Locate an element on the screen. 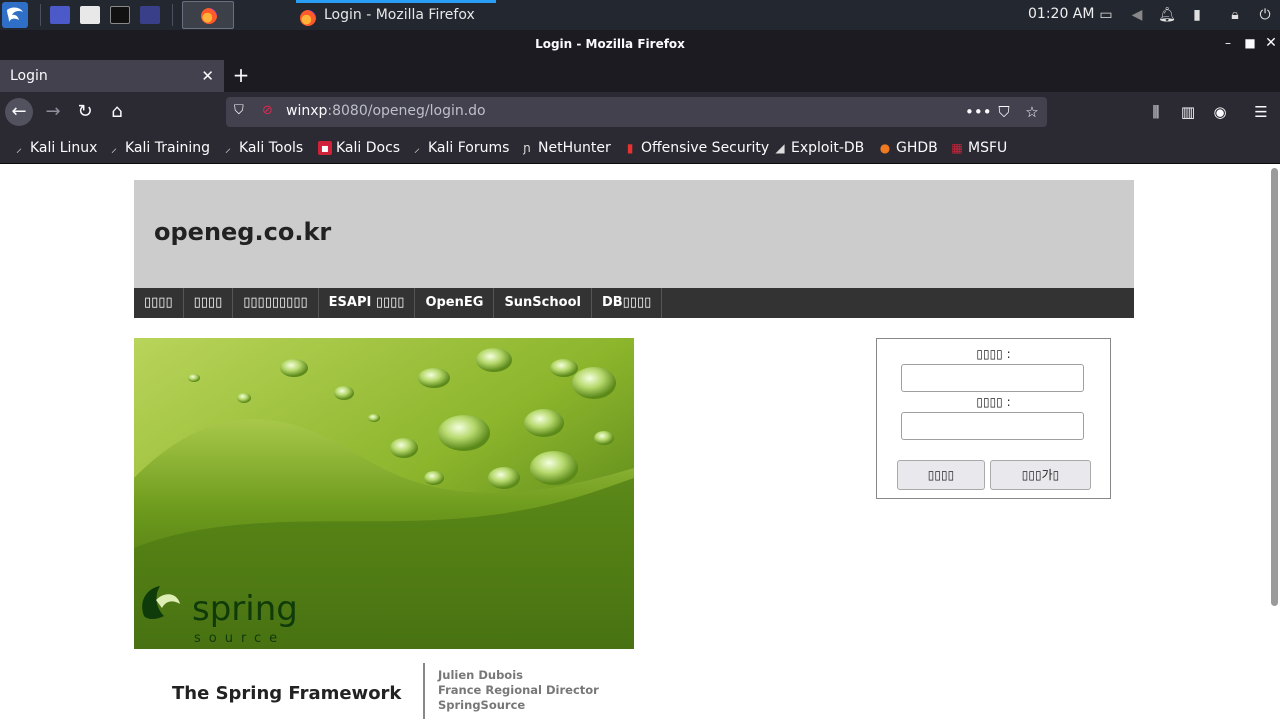 The width and height of the screenshot is (1280, 720). lock-screen-icon: 🔒︎ is located at coordinates (1235, 15).